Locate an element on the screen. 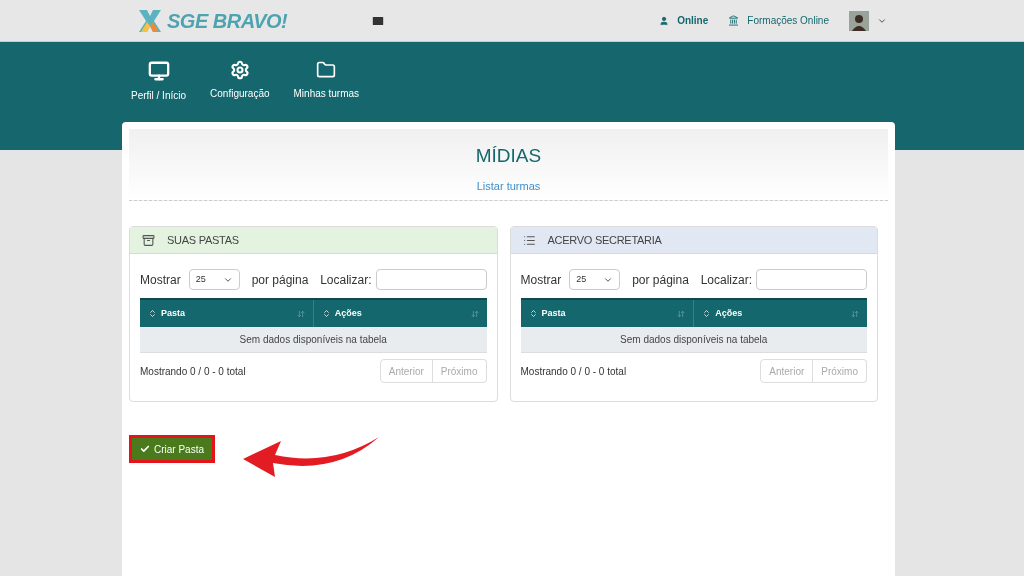  courses-link: Formações Online is located at coordinates (788, 20).